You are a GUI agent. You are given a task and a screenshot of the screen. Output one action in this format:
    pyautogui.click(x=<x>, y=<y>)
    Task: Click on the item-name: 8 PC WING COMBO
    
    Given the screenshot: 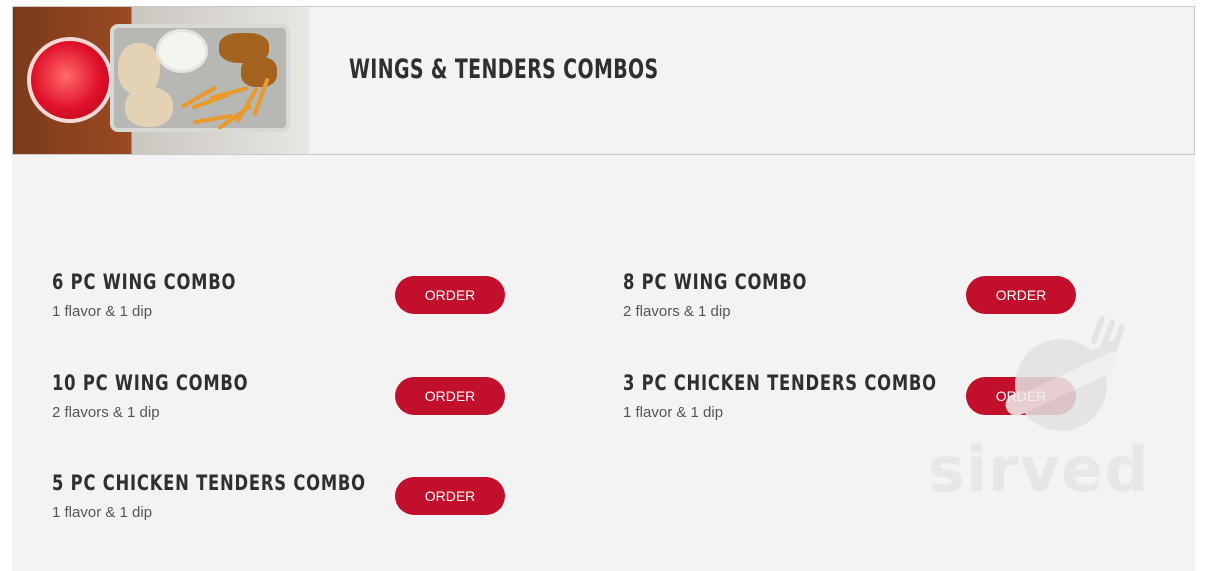 What is the action you would take?
    pyautogui.click(x=715, y=282)
    